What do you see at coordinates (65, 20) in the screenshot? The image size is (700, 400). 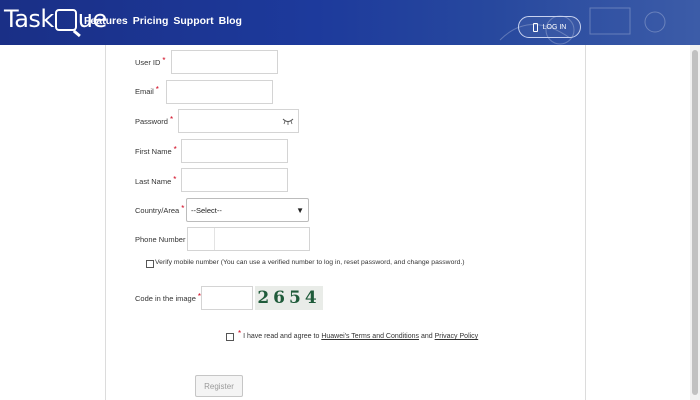 I see `logo-q-icon` at bounding box center [65, 20].